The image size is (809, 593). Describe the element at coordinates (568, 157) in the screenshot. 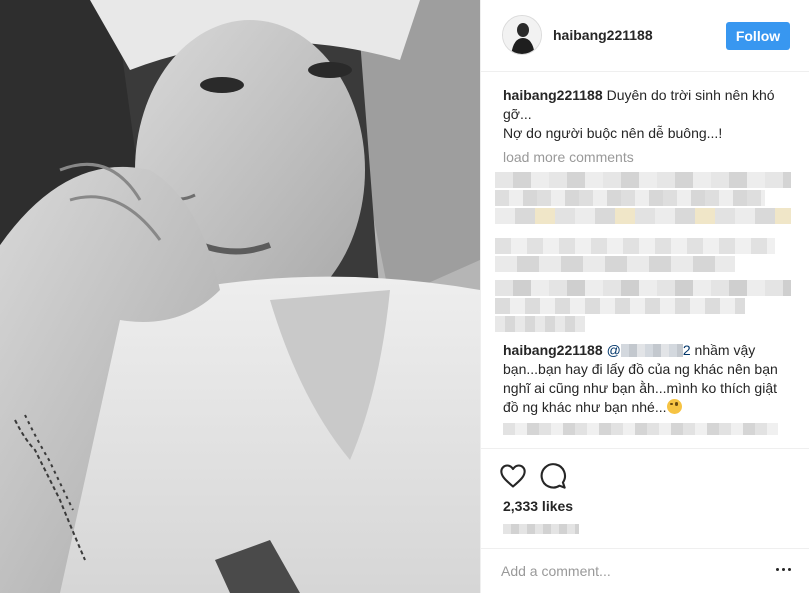

I see `load-more-comments-link: load more comments` at that location.